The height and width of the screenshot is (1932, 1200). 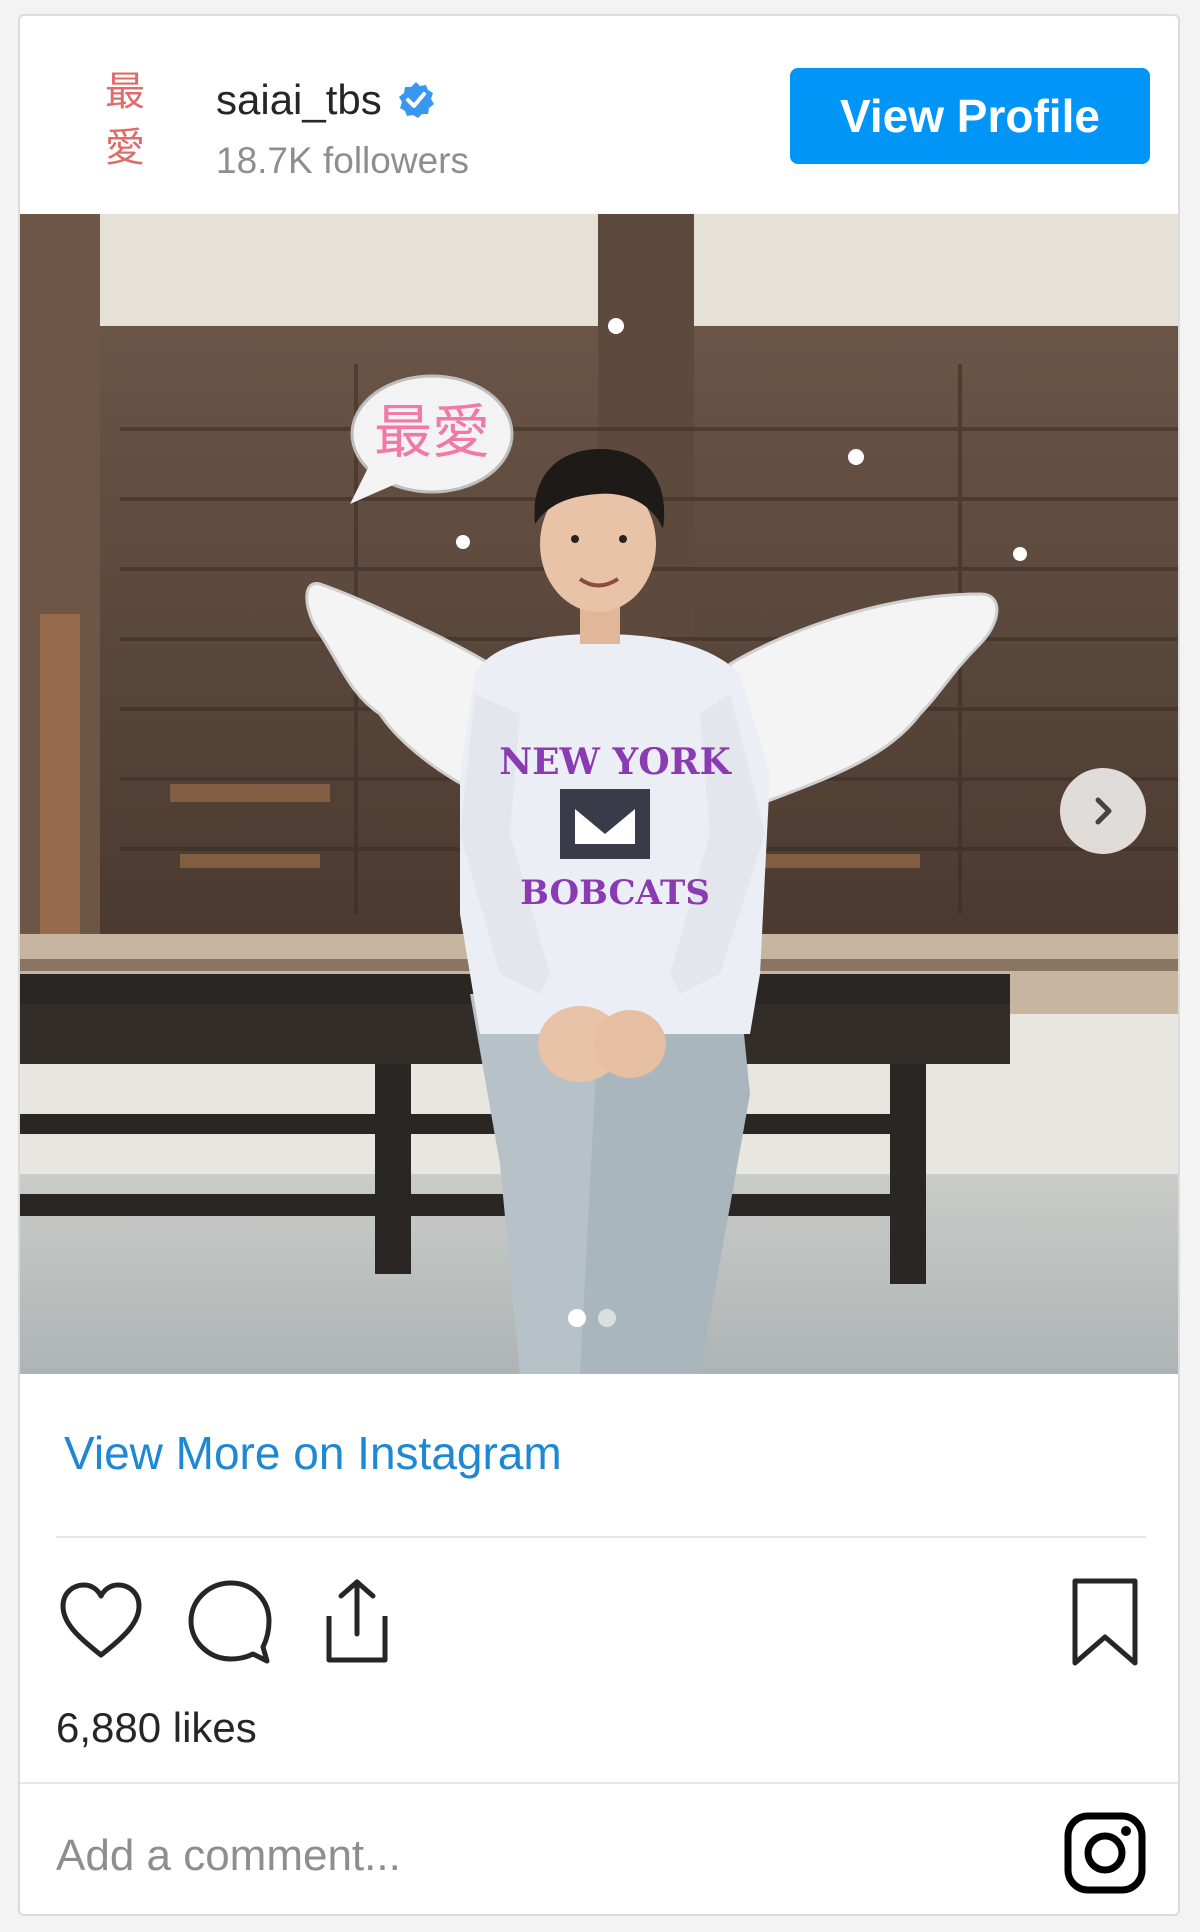 I want to click on comment-button, so click(x=229, y=1621).